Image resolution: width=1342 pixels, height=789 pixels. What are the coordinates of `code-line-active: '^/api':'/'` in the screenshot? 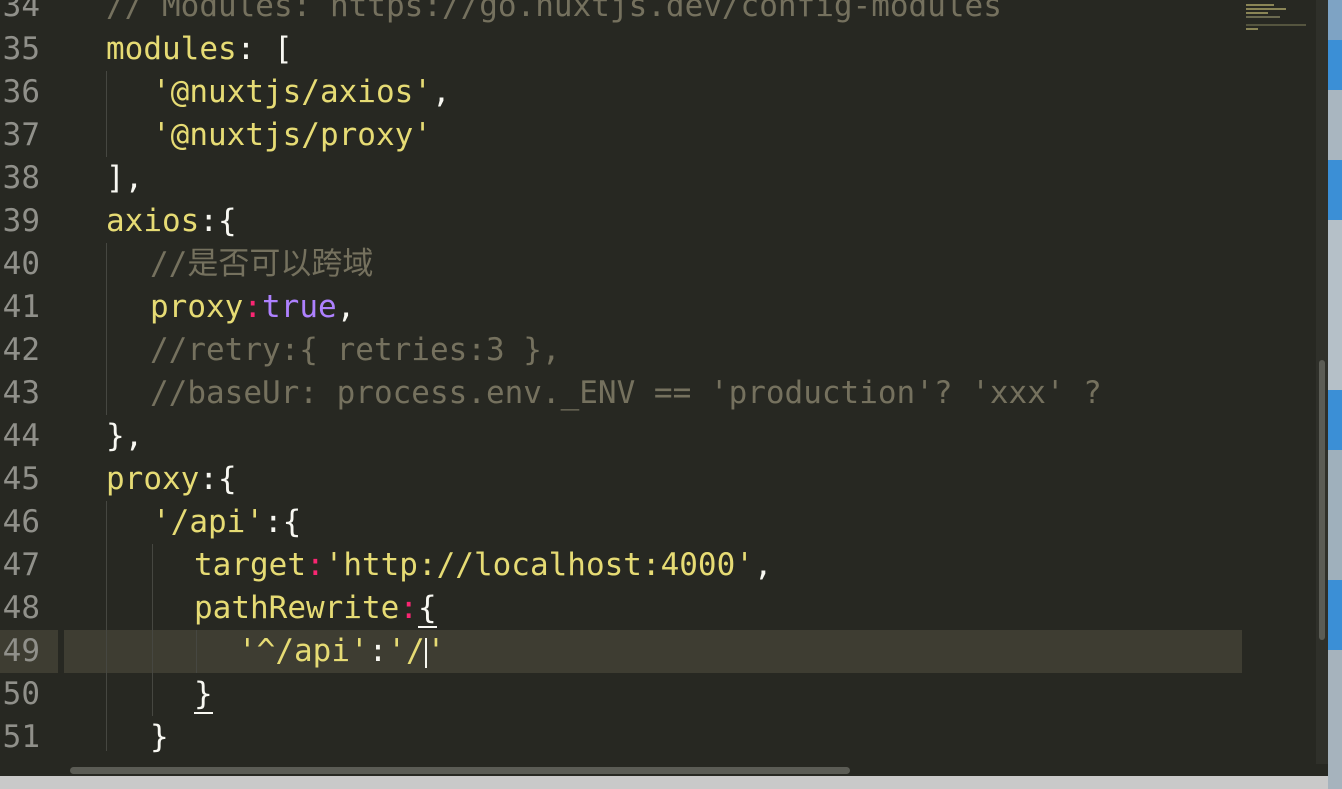 It's located at (341, 651).